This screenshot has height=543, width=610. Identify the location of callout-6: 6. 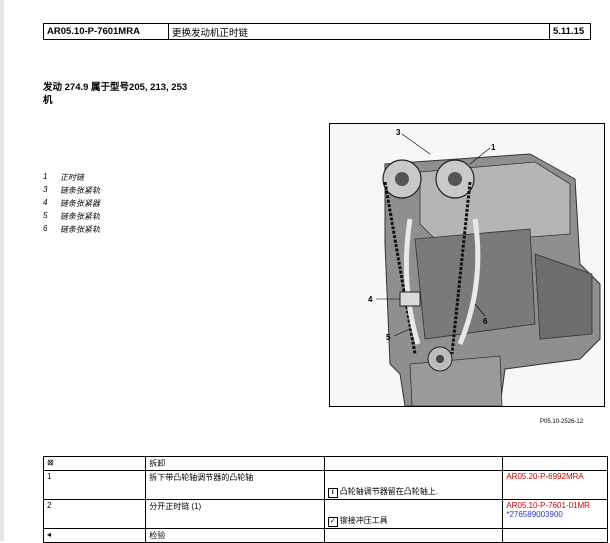
(485, 321).